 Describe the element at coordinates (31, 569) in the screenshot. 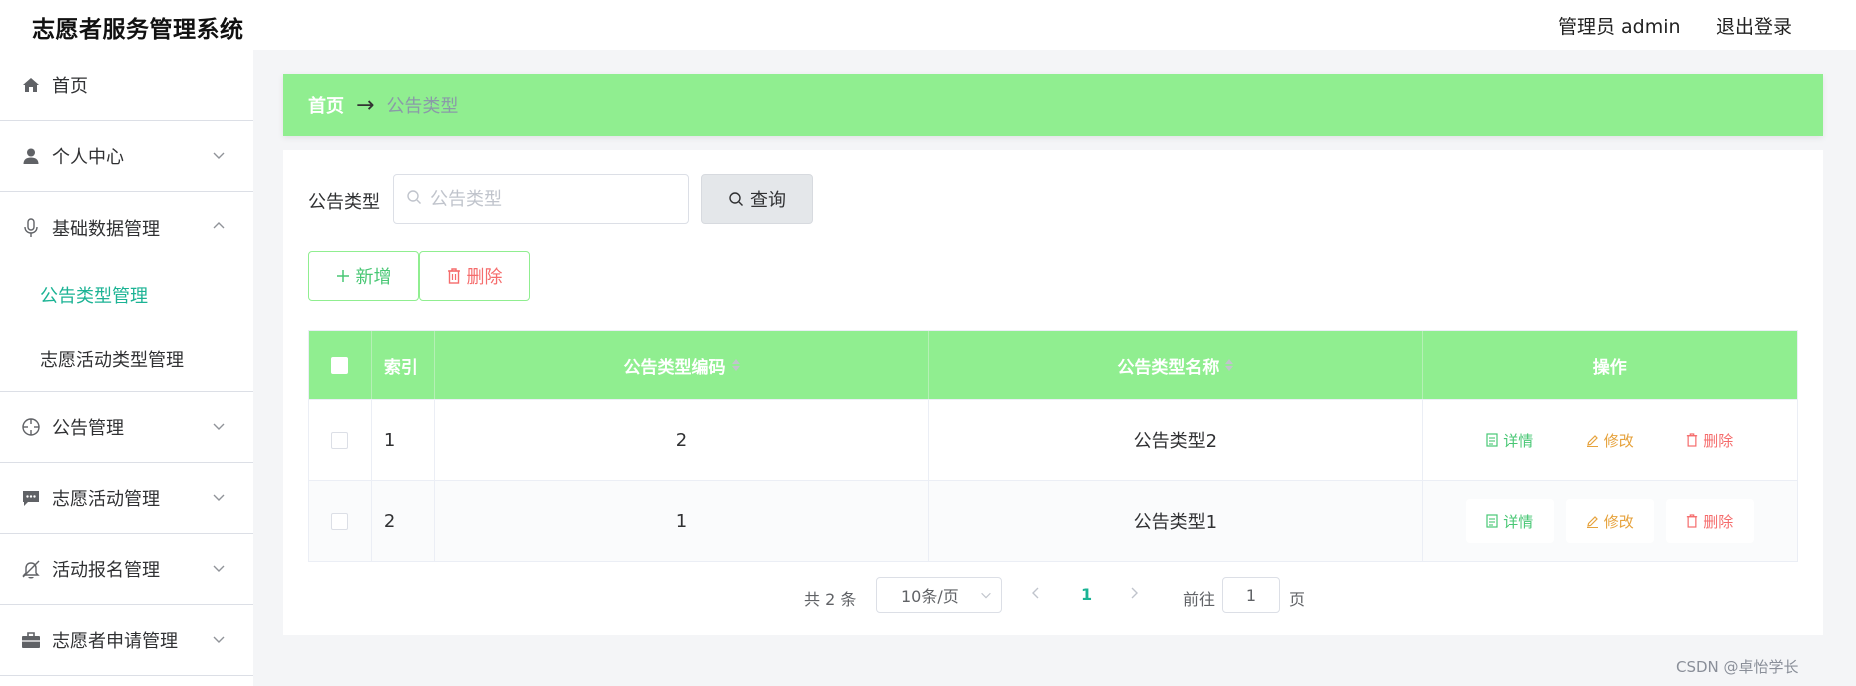

I see `bell-off-icon` at that location.